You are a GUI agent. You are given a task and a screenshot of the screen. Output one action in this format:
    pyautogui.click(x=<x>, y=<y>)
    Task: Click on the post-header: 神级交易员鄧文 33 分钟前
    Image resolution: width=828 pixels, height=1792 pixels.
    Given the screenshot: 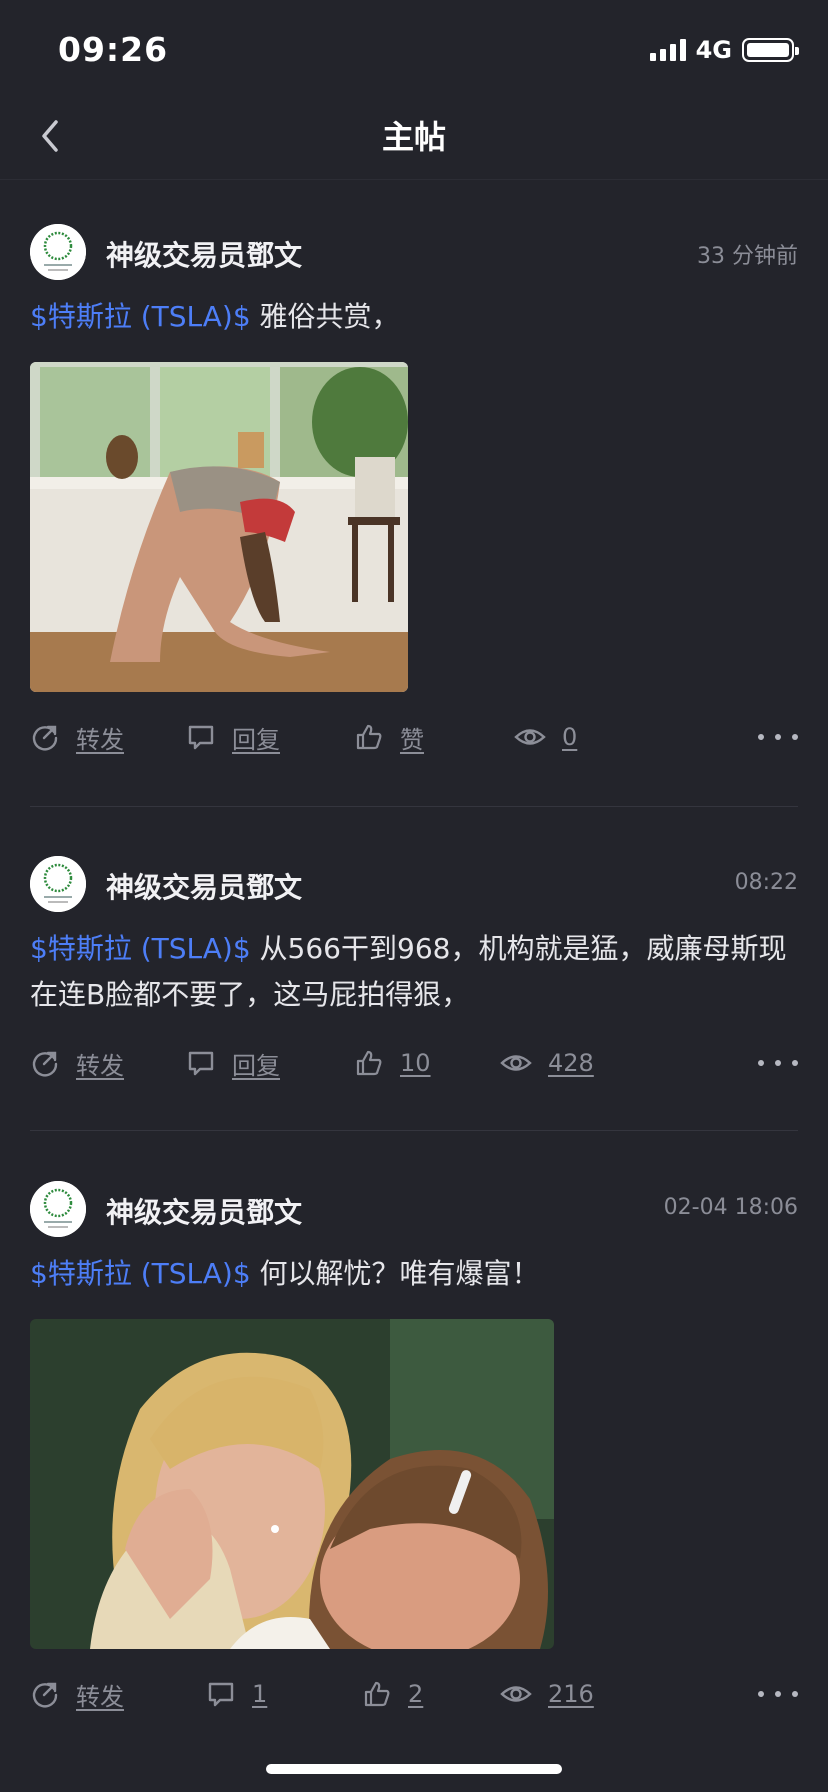 What is the action you would take?
    pyautogui.click(x=414, y=254)
    